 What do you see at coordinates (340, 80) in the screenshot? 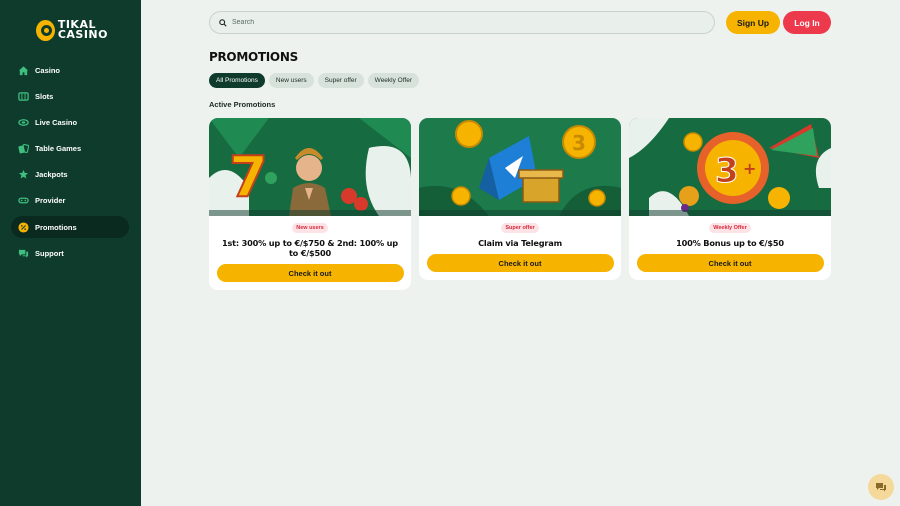
I see `filter-super-offer: Super offer` at bounding box center [340, 80].